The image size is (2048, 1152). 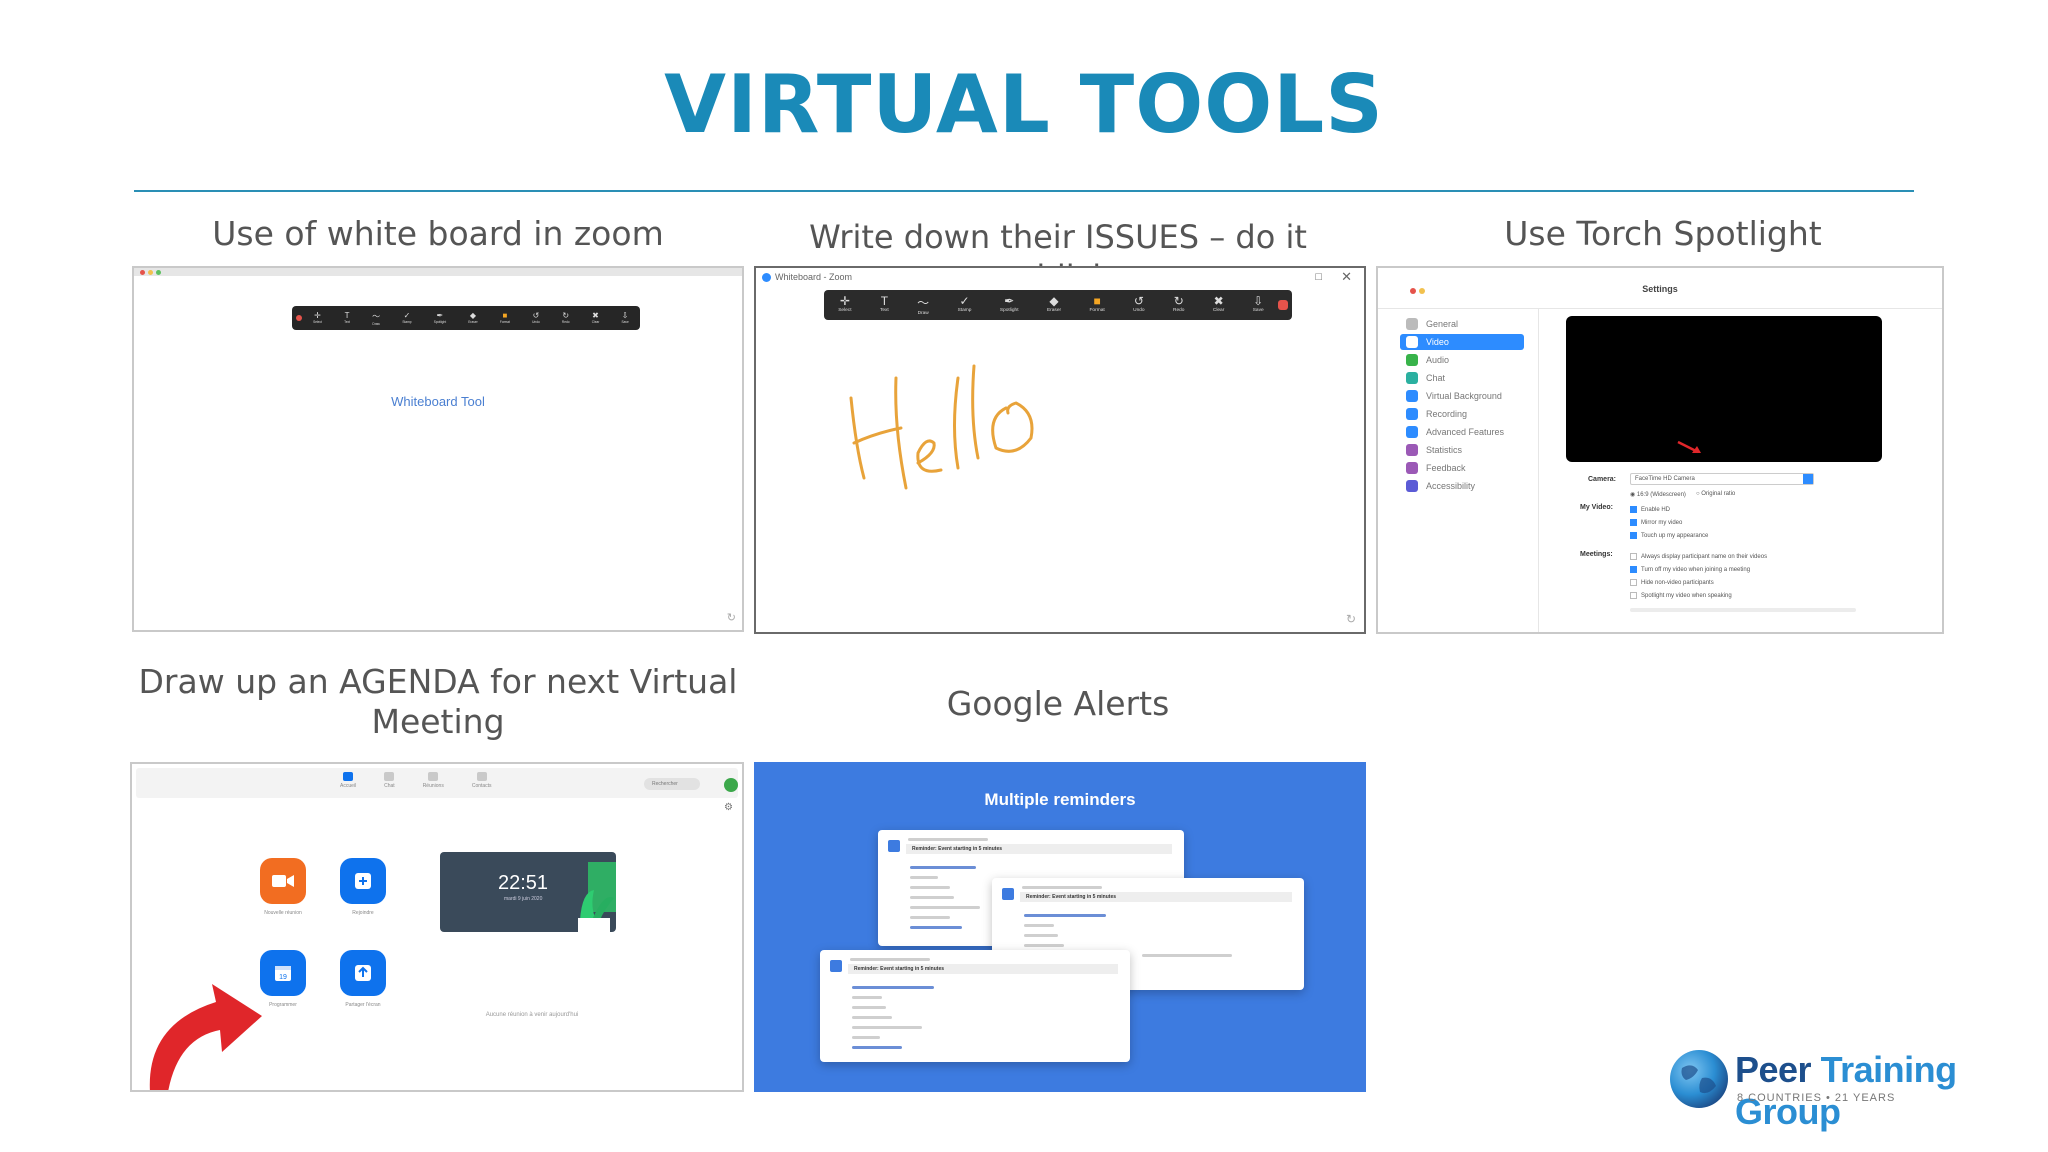 What do you see at coordinates (1318, 277) in the screenshot?
I see `maximize-icon: □` at bounding box center [1318, 277].